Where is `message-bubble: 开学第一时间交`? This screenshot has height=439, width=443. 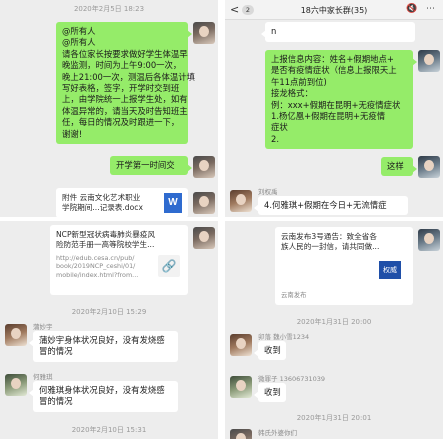 message-bubble: 开学第一时间交 is located at coordinates (151, 166).